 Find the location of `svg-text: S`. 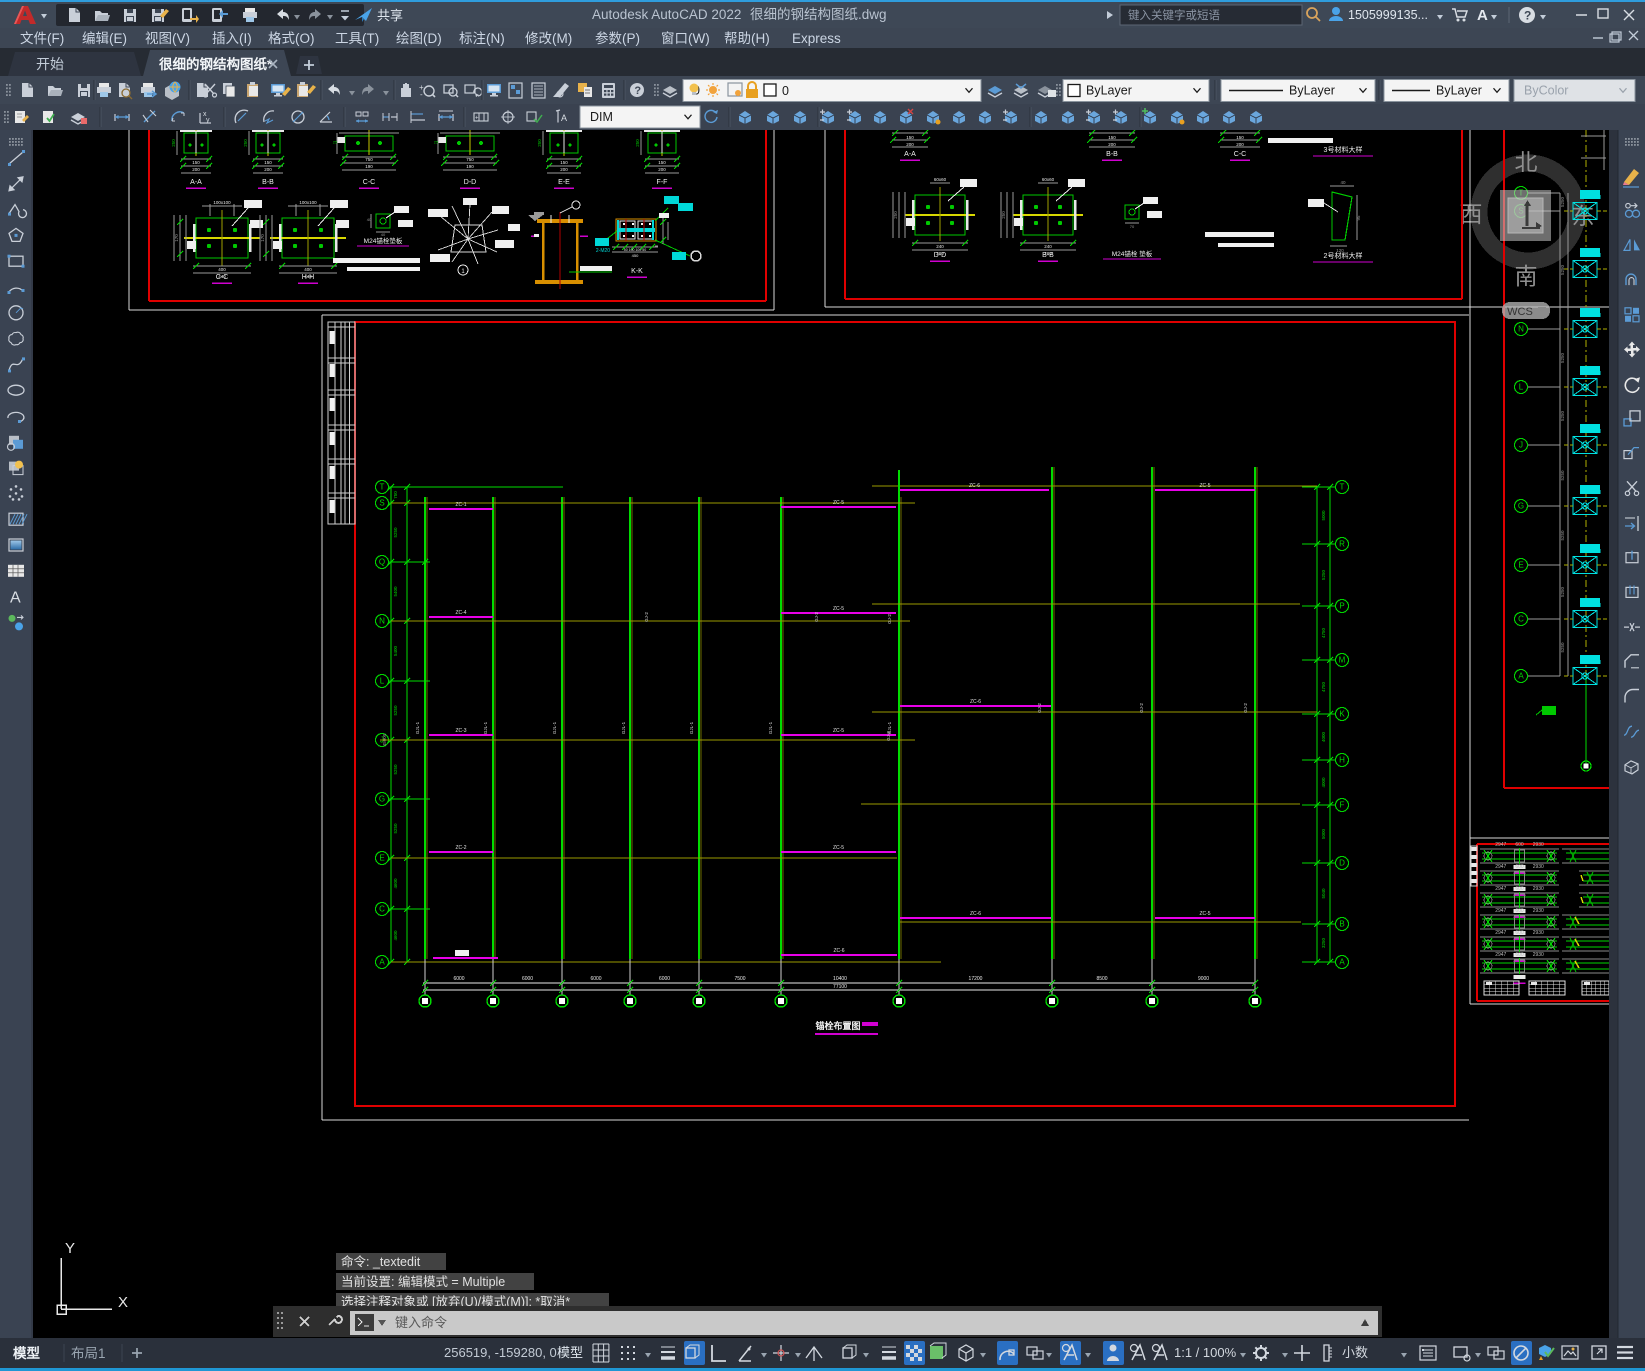

svg-text: S is located at coordinates (381, 503).